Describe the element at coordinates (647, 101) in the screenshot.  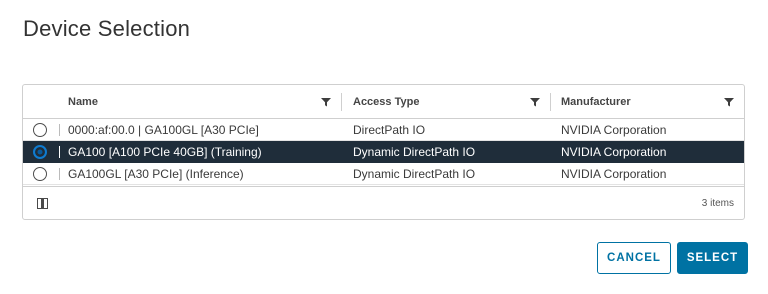
I see `column-header-manufacturer: Manufacturer` at that location.